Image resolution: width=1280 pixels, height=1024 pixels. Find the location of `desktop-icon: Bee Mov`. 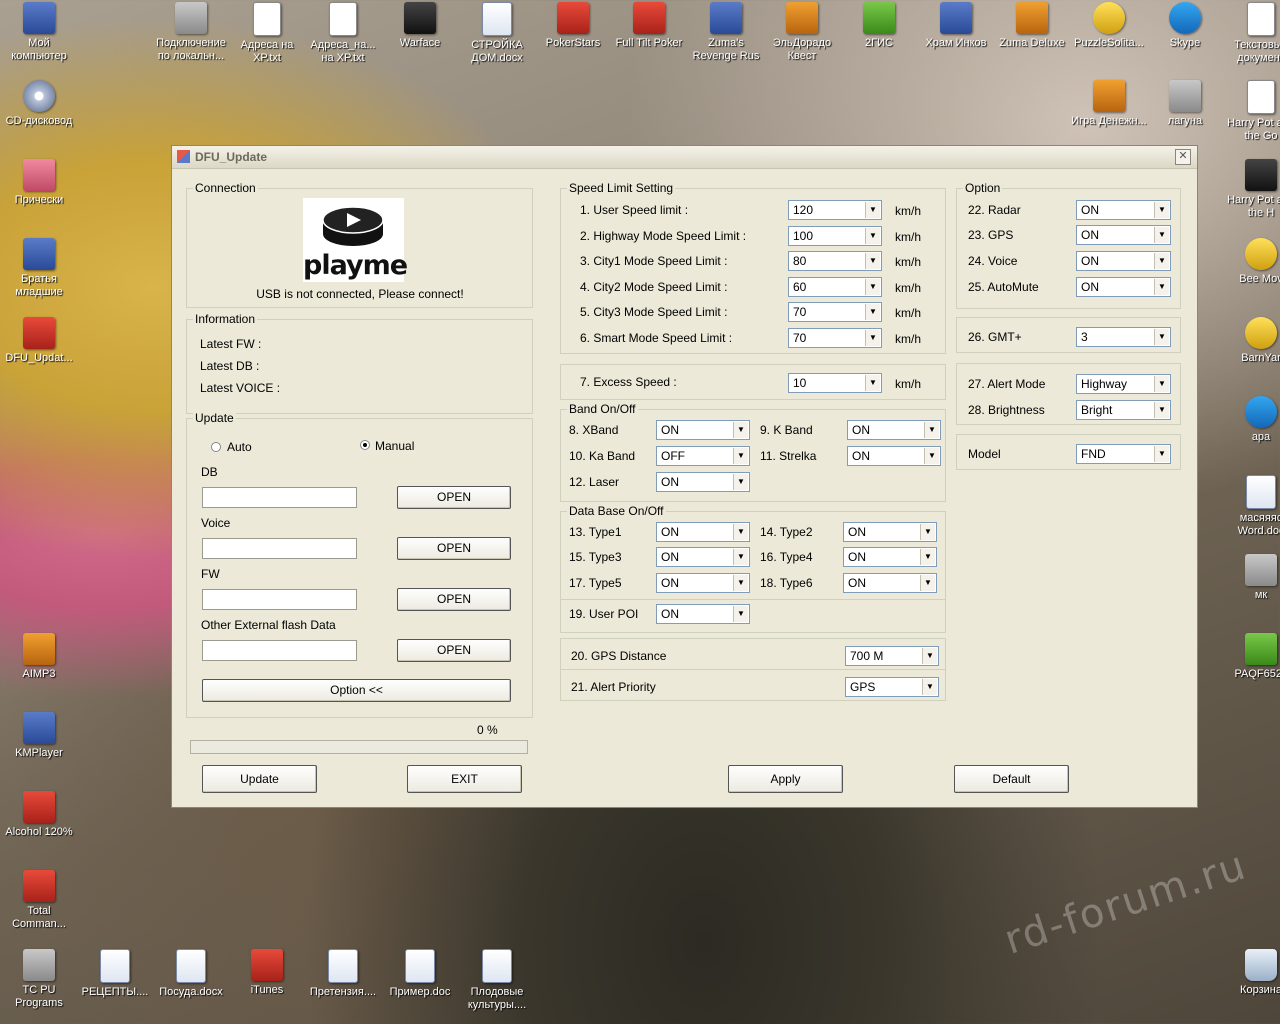

desktop-icon: Bee Mov is located at coordinates (1251, 262).